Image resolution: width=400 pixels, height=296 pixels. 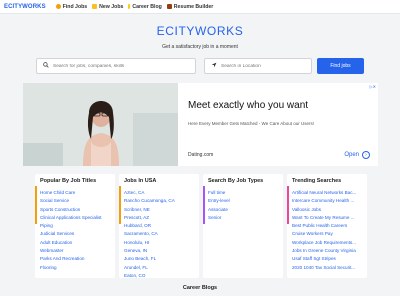 What do you see at coordinates (214, 66) in the screenshot?
I see `location-arrow-icon` at bounding box center [214, 66].